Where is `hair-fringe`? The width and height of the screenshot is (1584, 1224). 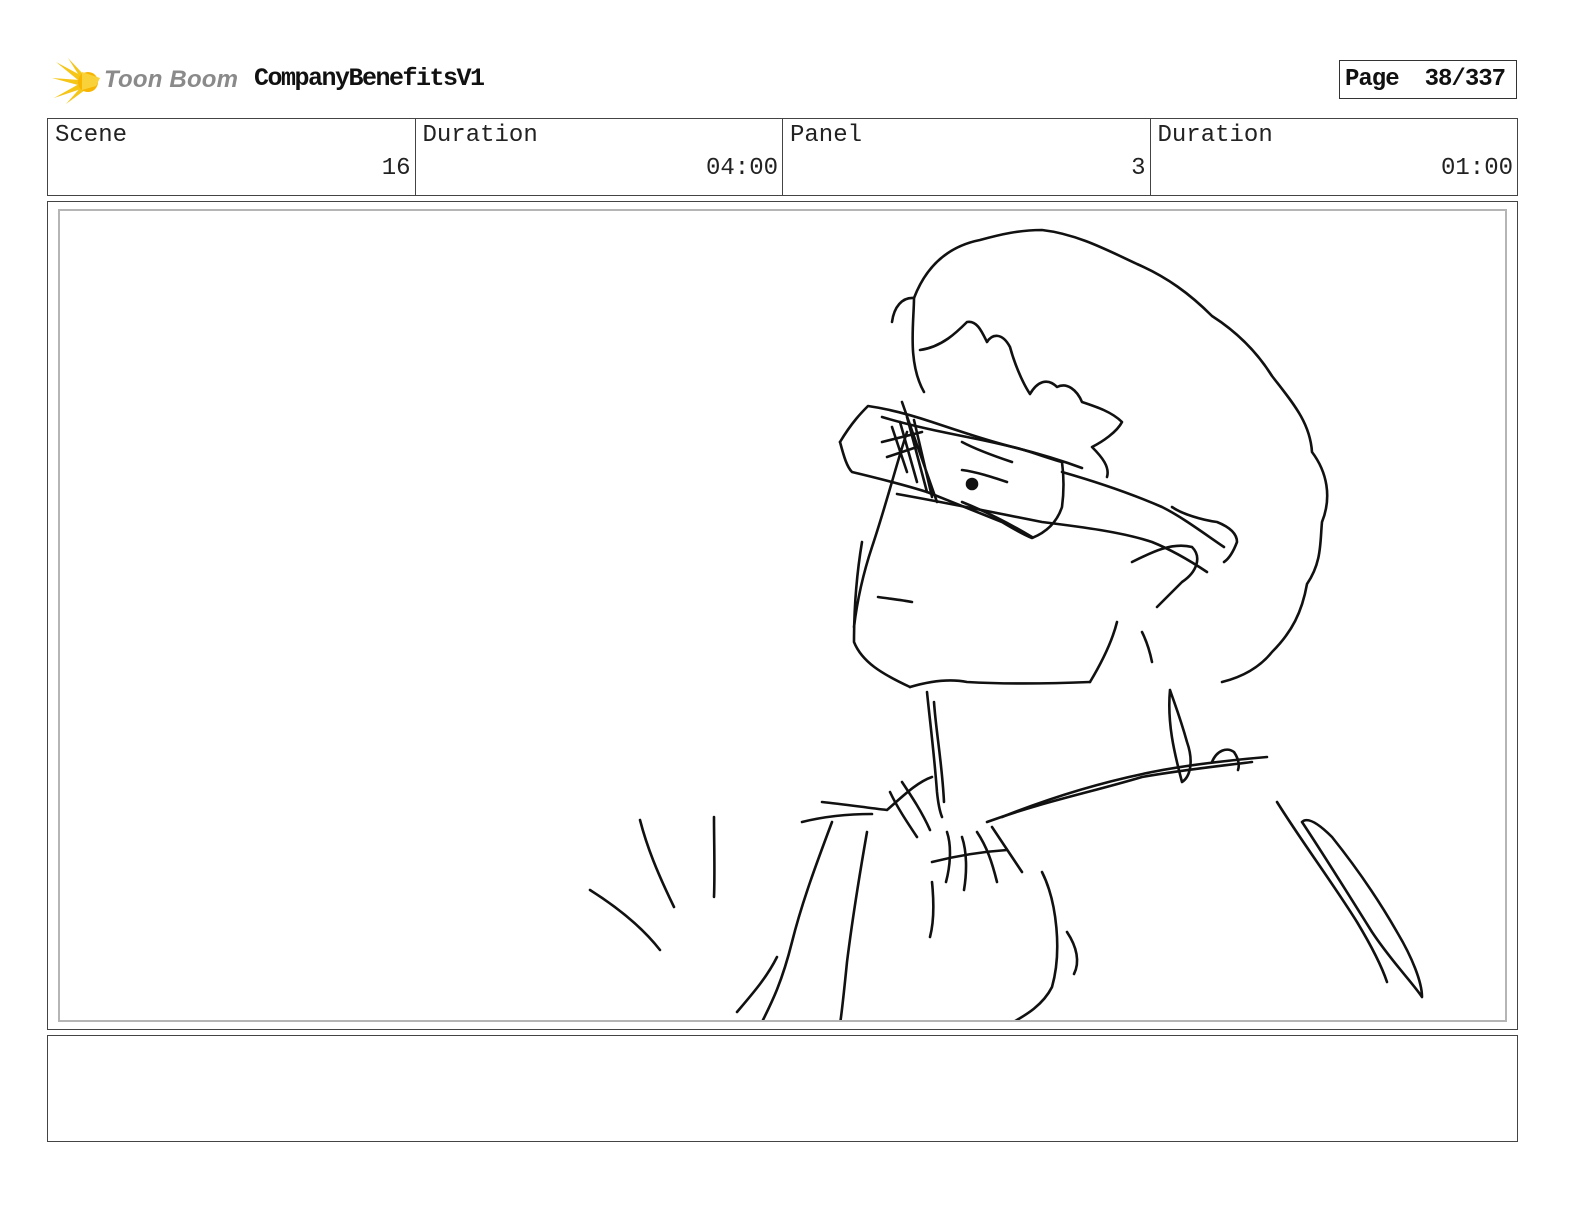 hair-fringe is located at coordinates (1021, 399).